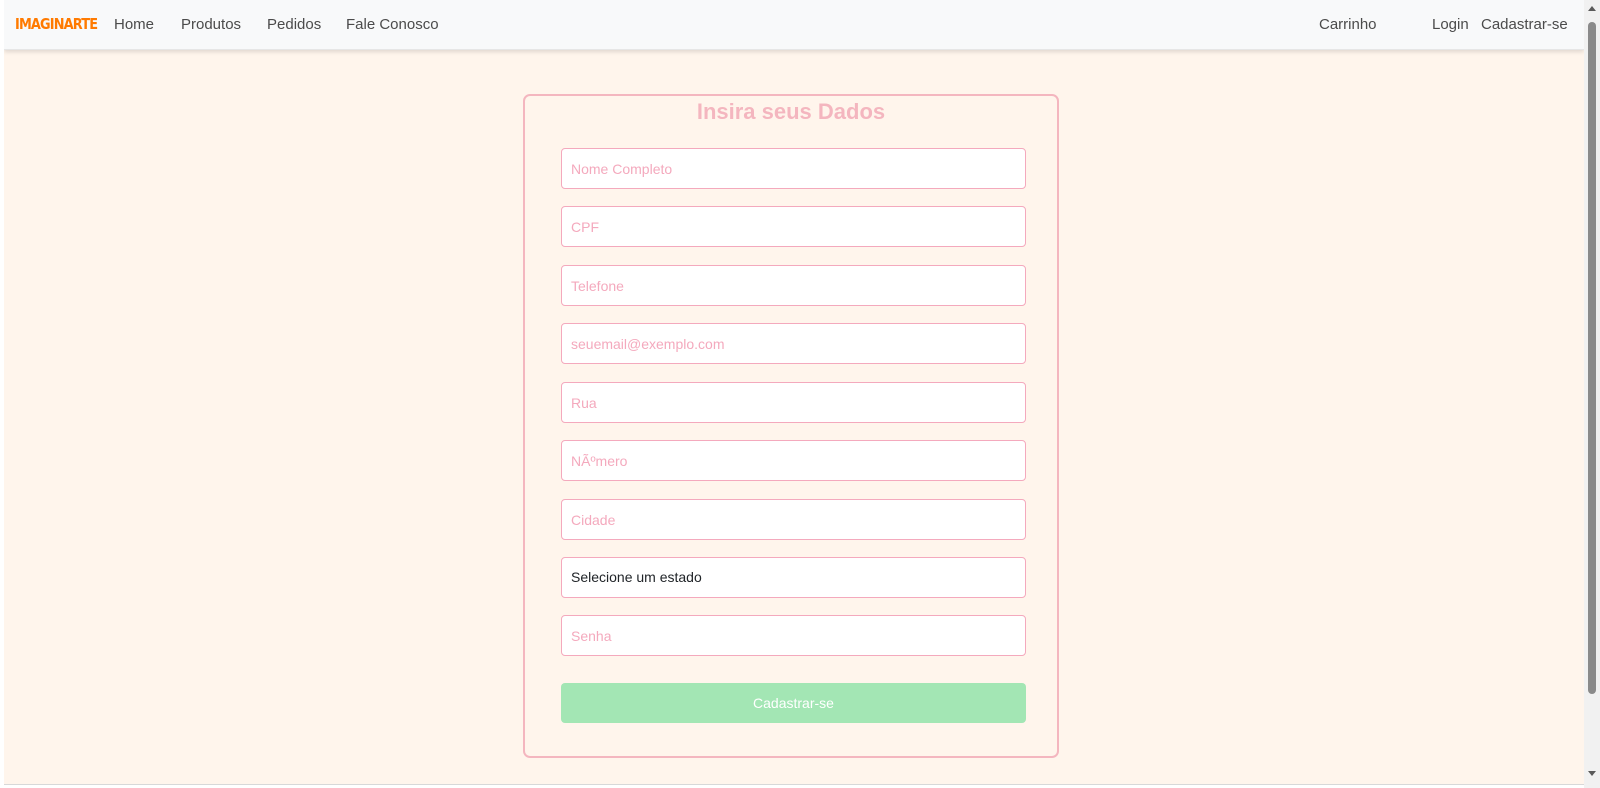 The height and width of the screenshot is (788, 1600). I want to click on number-input, so click(793, 460).